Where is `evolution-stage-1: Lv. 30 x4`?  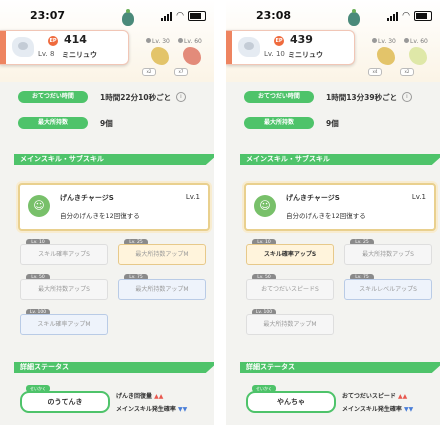 evolution-stage-1: Lv. 30 x4 is located at coordinates (383, 57).